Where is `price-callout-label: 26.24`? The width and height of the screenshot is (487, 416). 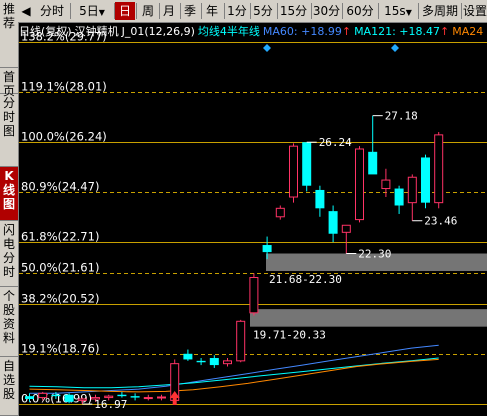 price-callout-label: 26.24 is located at coordinates (335, 142).